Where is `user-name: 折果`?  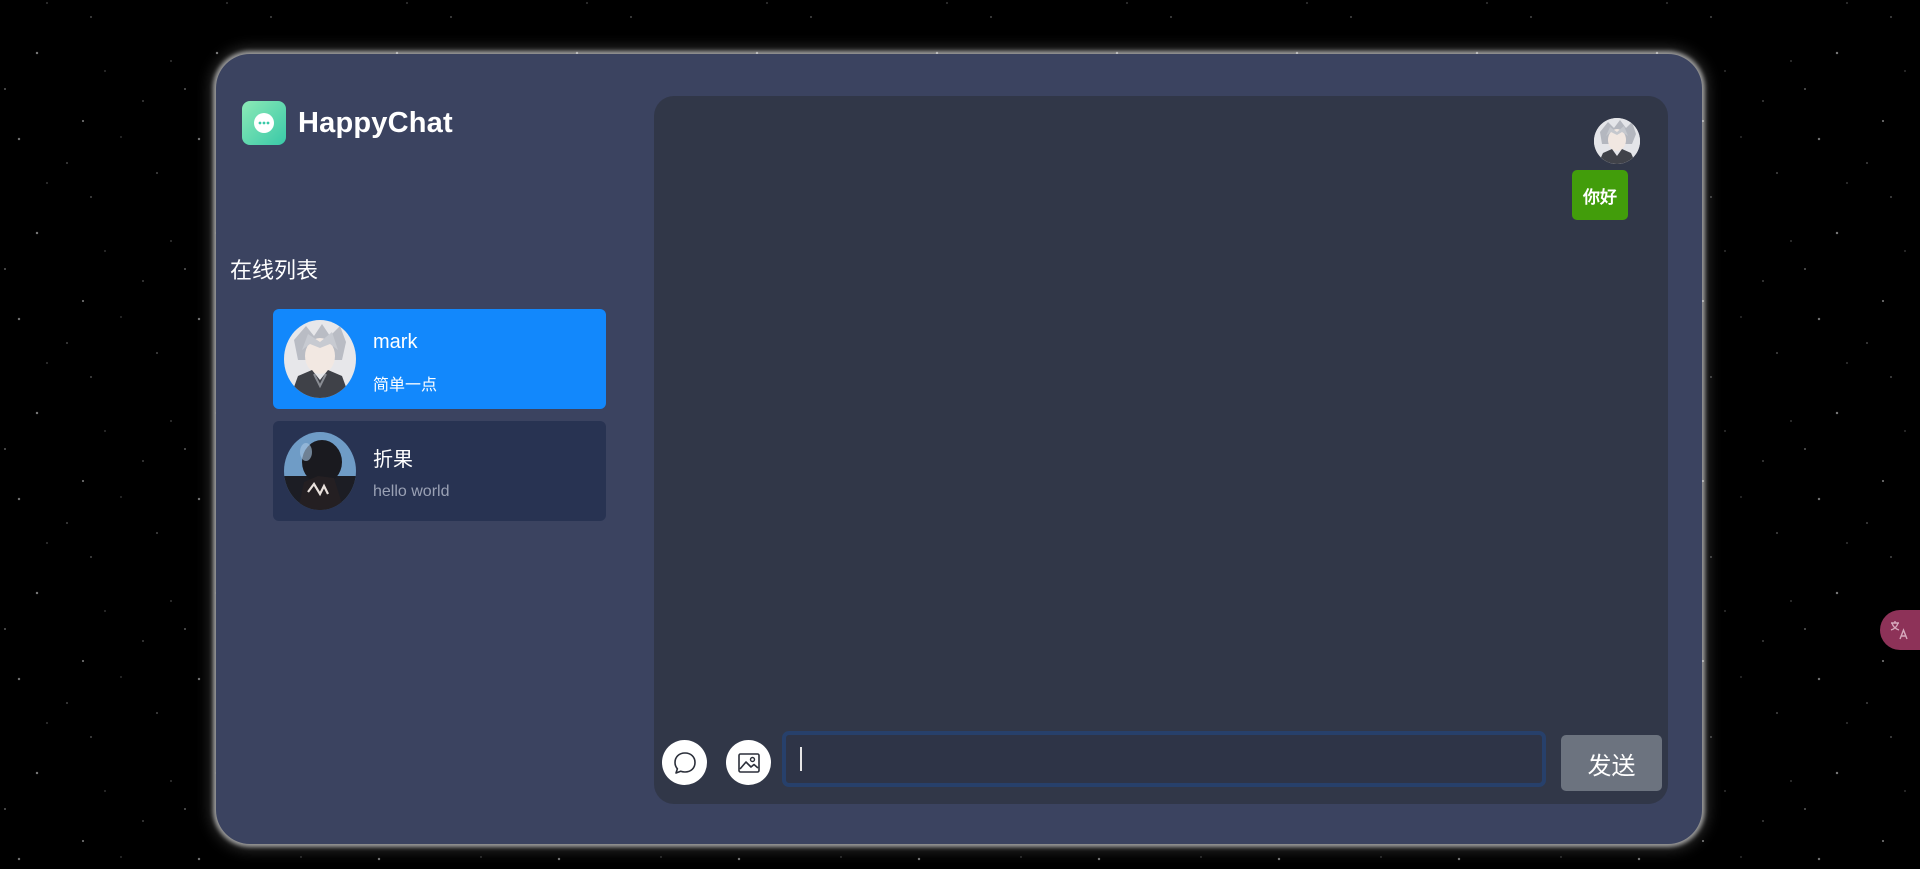
user-name: 折果 is located at coordinates (393, 460).